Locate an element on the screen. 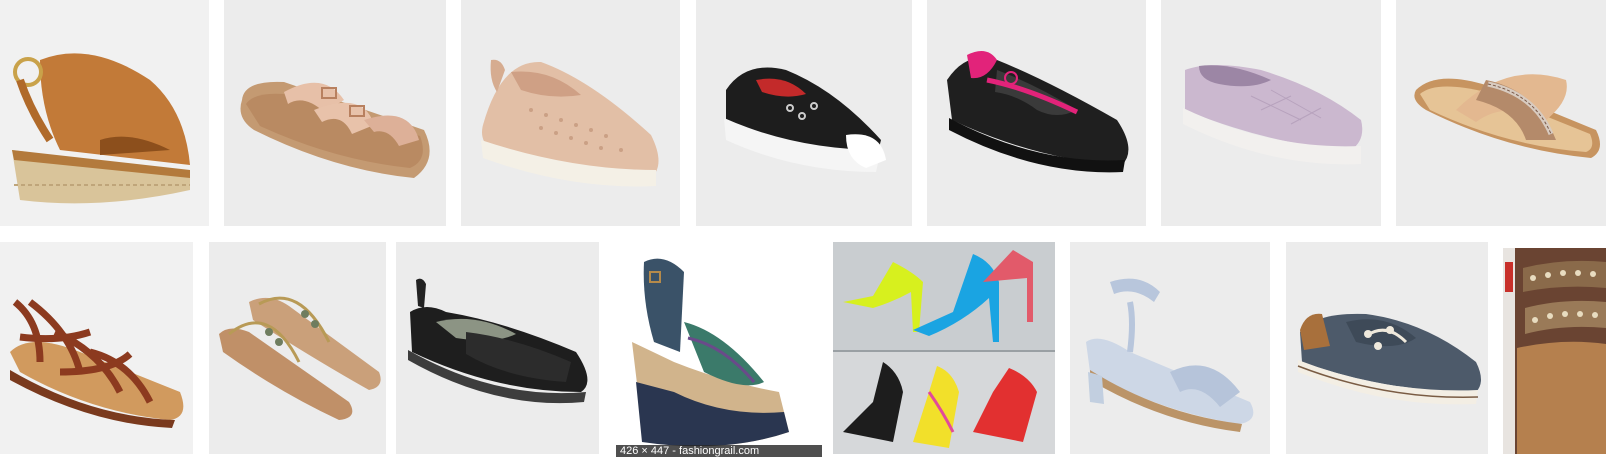 The height and width of the screenshot is (457, 1606). black-slip-on-sneaker-image is located at coordinates (805, 119).